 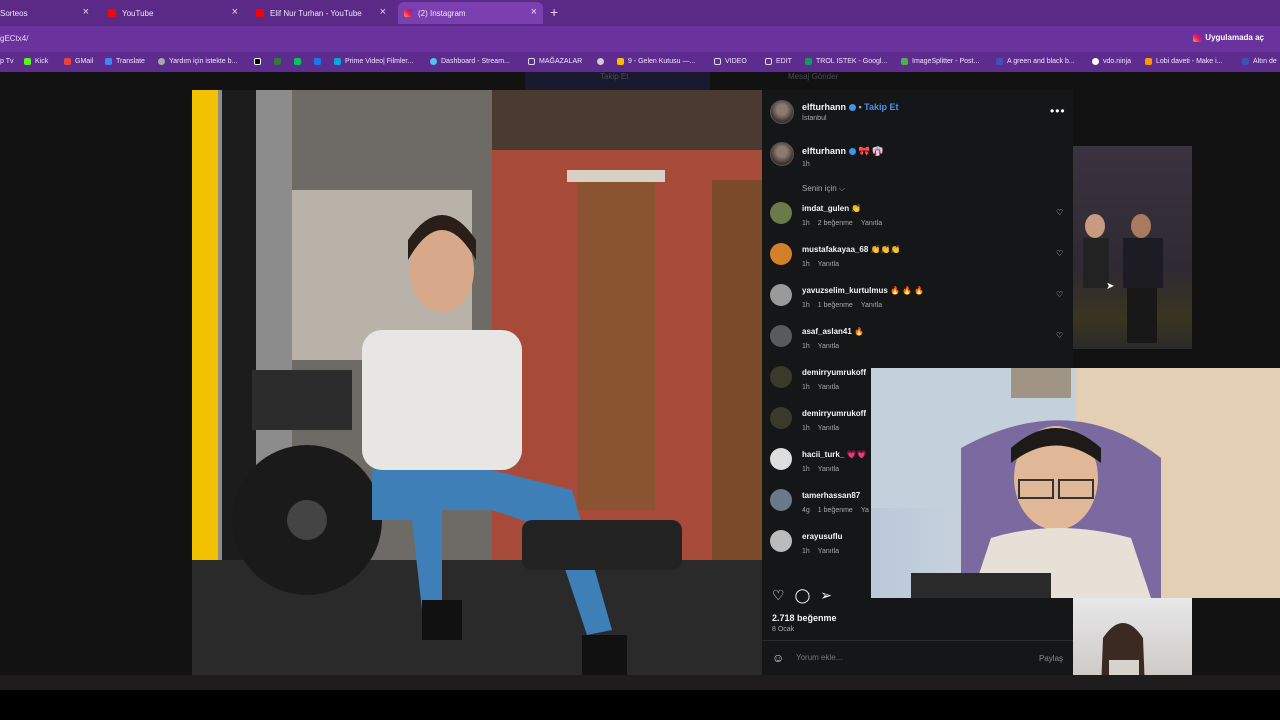 What do you see at coordinates (804, 618) in the screenshot?
I see `like-count: 2.718 beğenme` at bounding box center [804, 618].